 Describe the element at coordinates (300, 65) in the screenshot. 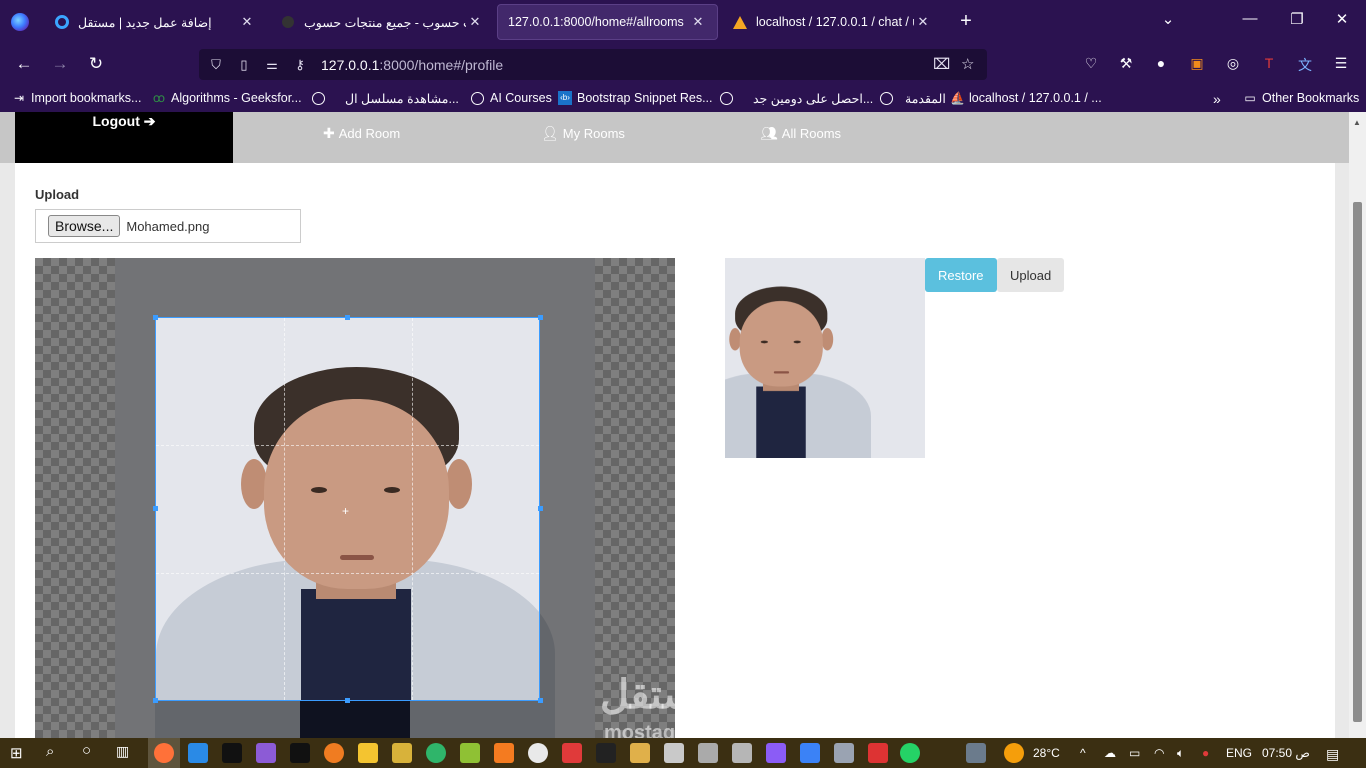

I see `key-icon: ⚷` at that location.